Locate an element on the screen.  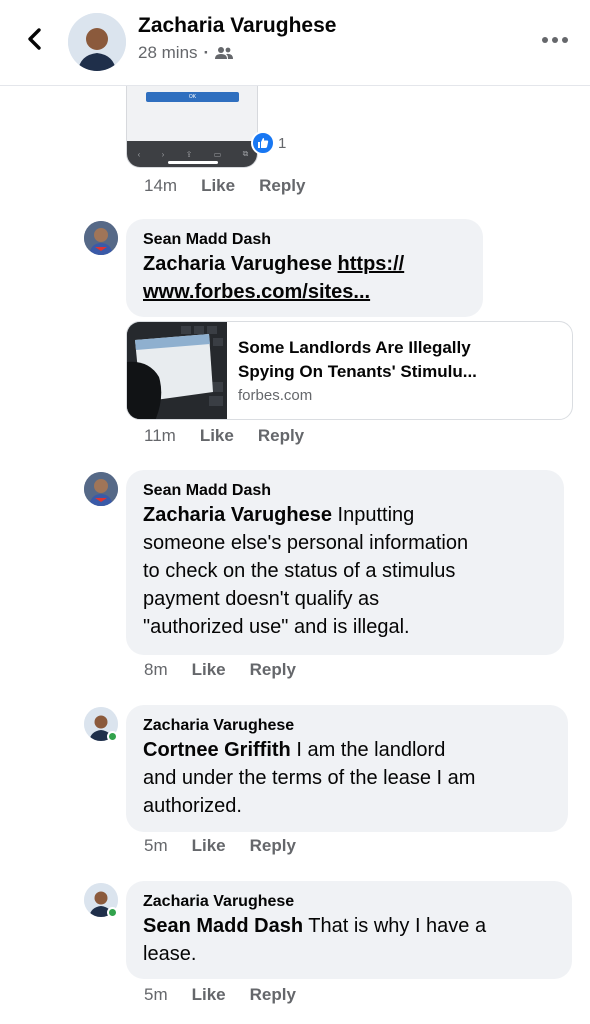
post-meta: 28 mins · is located at coordinates (186, 53).